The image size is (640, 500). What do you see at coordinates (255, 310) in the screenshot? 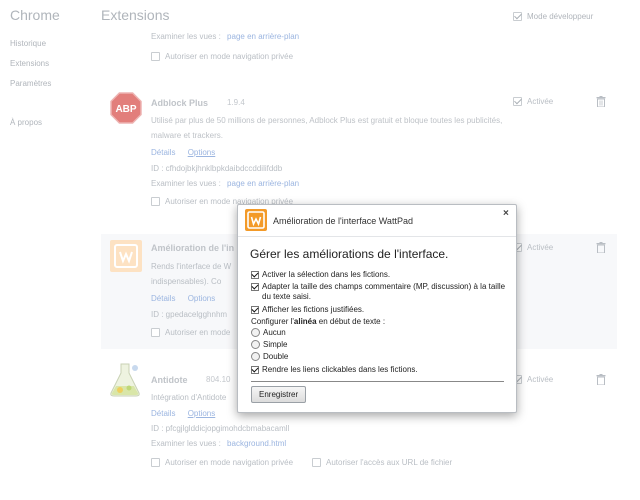
I see `option-justified-checkbox` at bounding box center [255, 310].